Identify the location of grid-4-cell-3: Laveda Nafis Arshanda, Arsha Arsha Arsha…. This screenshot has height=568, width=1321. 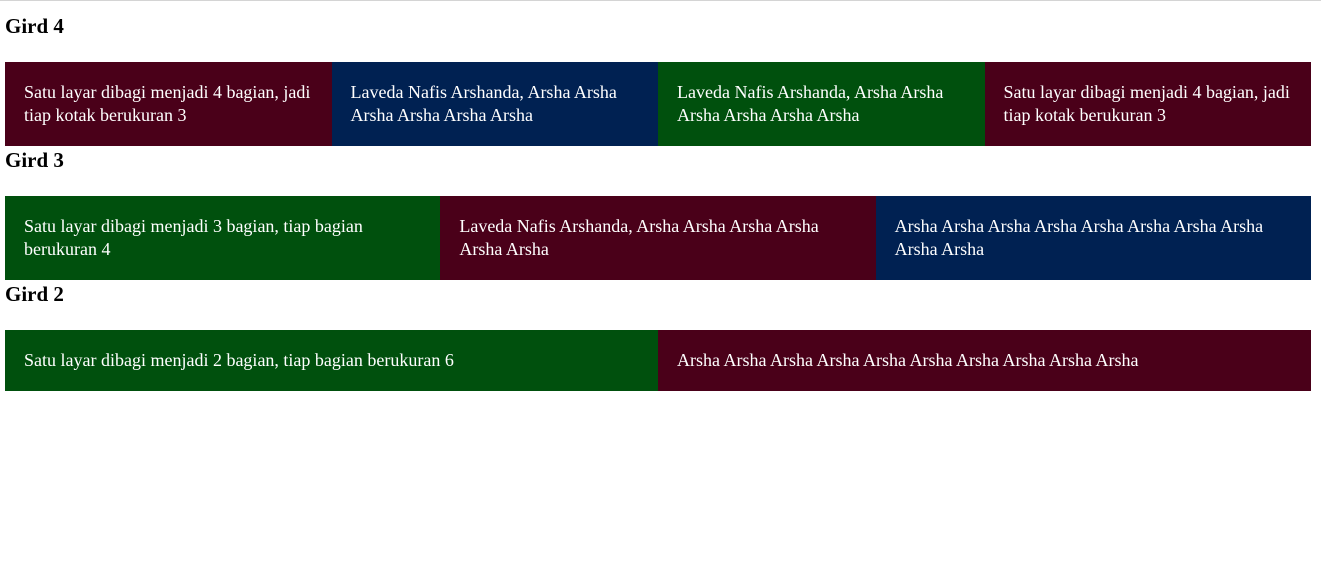
(821, 104).